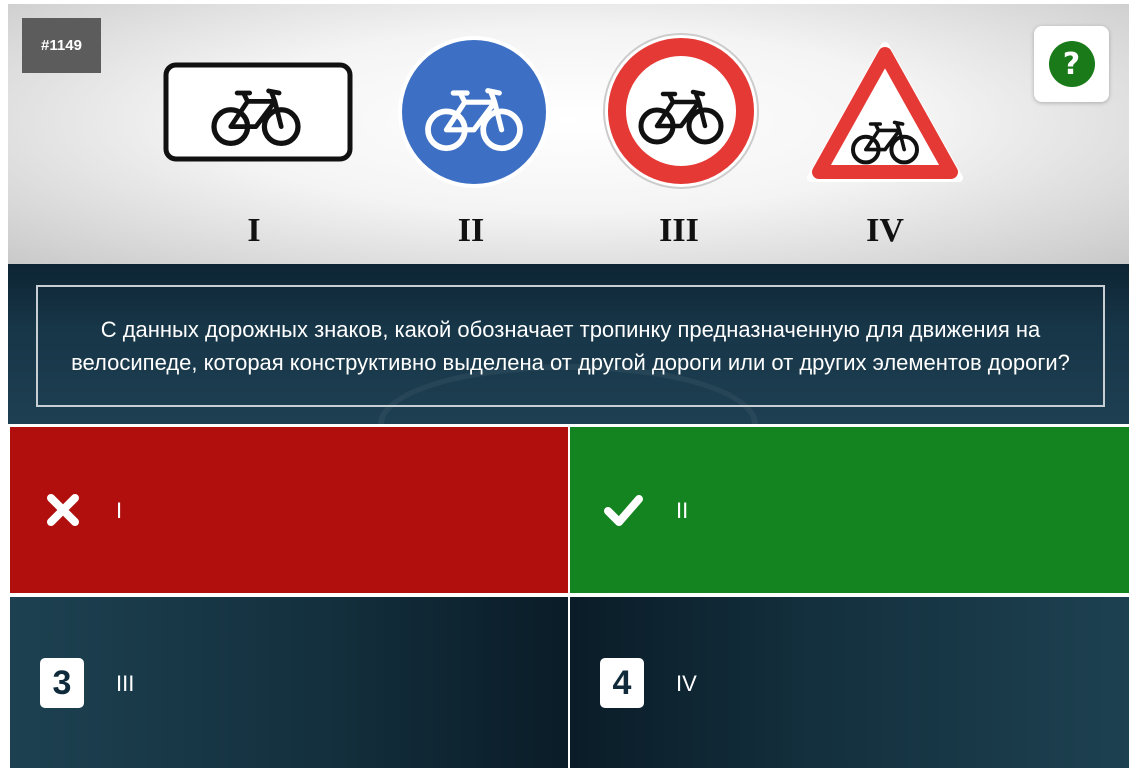 The height and width of the screenshot is (768, 1131). What do you see at coordinates (258, 112) in the screenshot?
I see `bicycle-rectangular-sign-icon` at bounding box center [258, 112].